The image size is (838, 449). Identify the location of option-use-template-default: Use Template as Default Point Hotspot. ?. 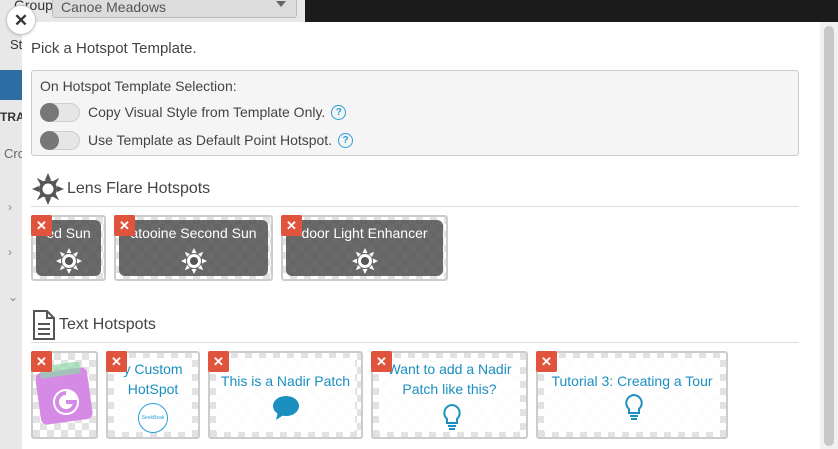
(197, 140).